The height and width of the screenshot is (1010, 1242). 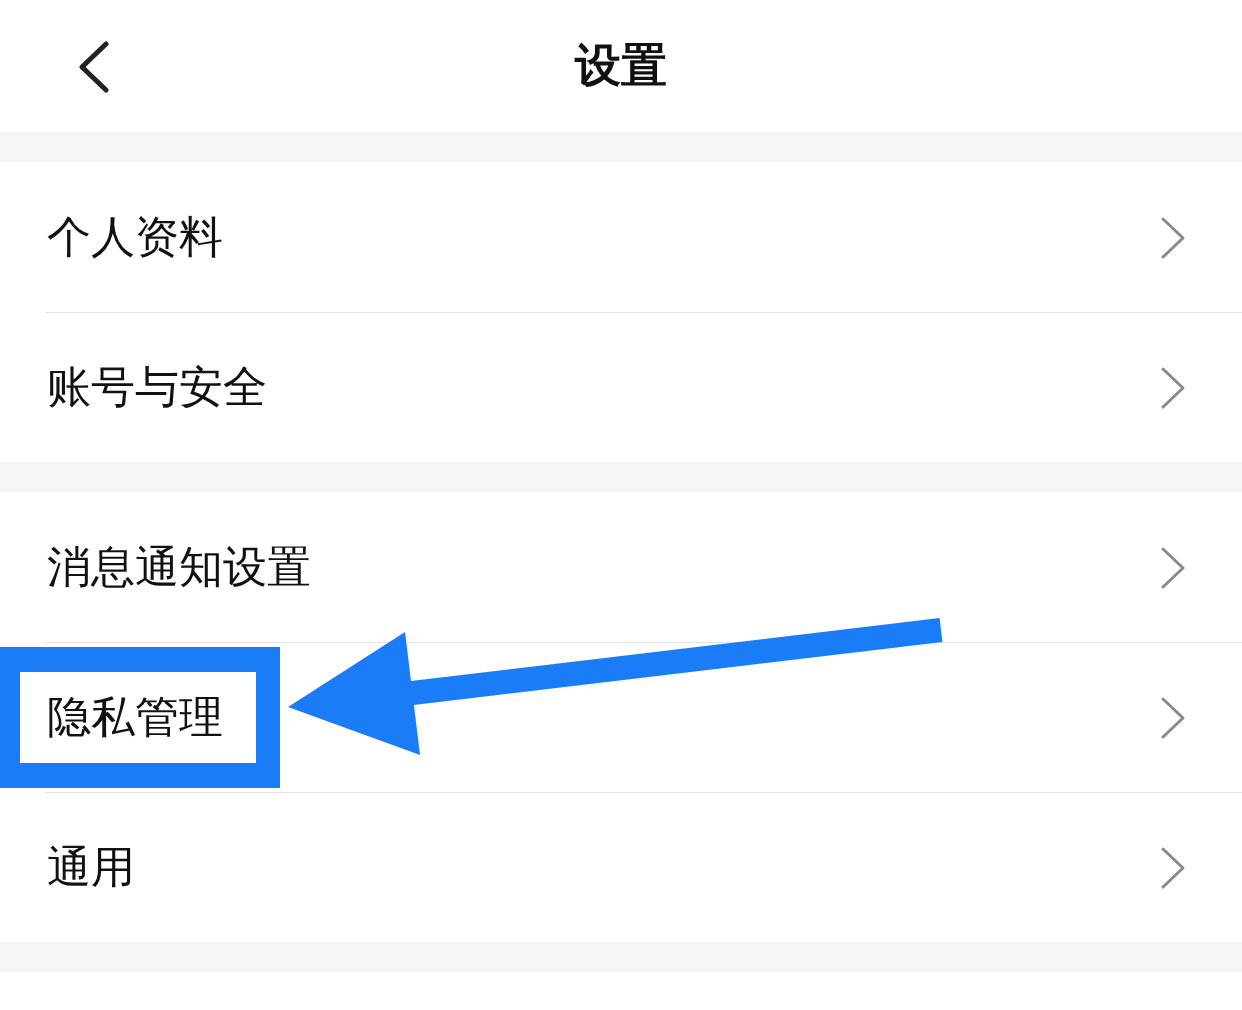 What do you see at coordinates (621, 567) in the screenshot?
I see `settings-row: 消息通知设置` at bounding box center [621, 567].